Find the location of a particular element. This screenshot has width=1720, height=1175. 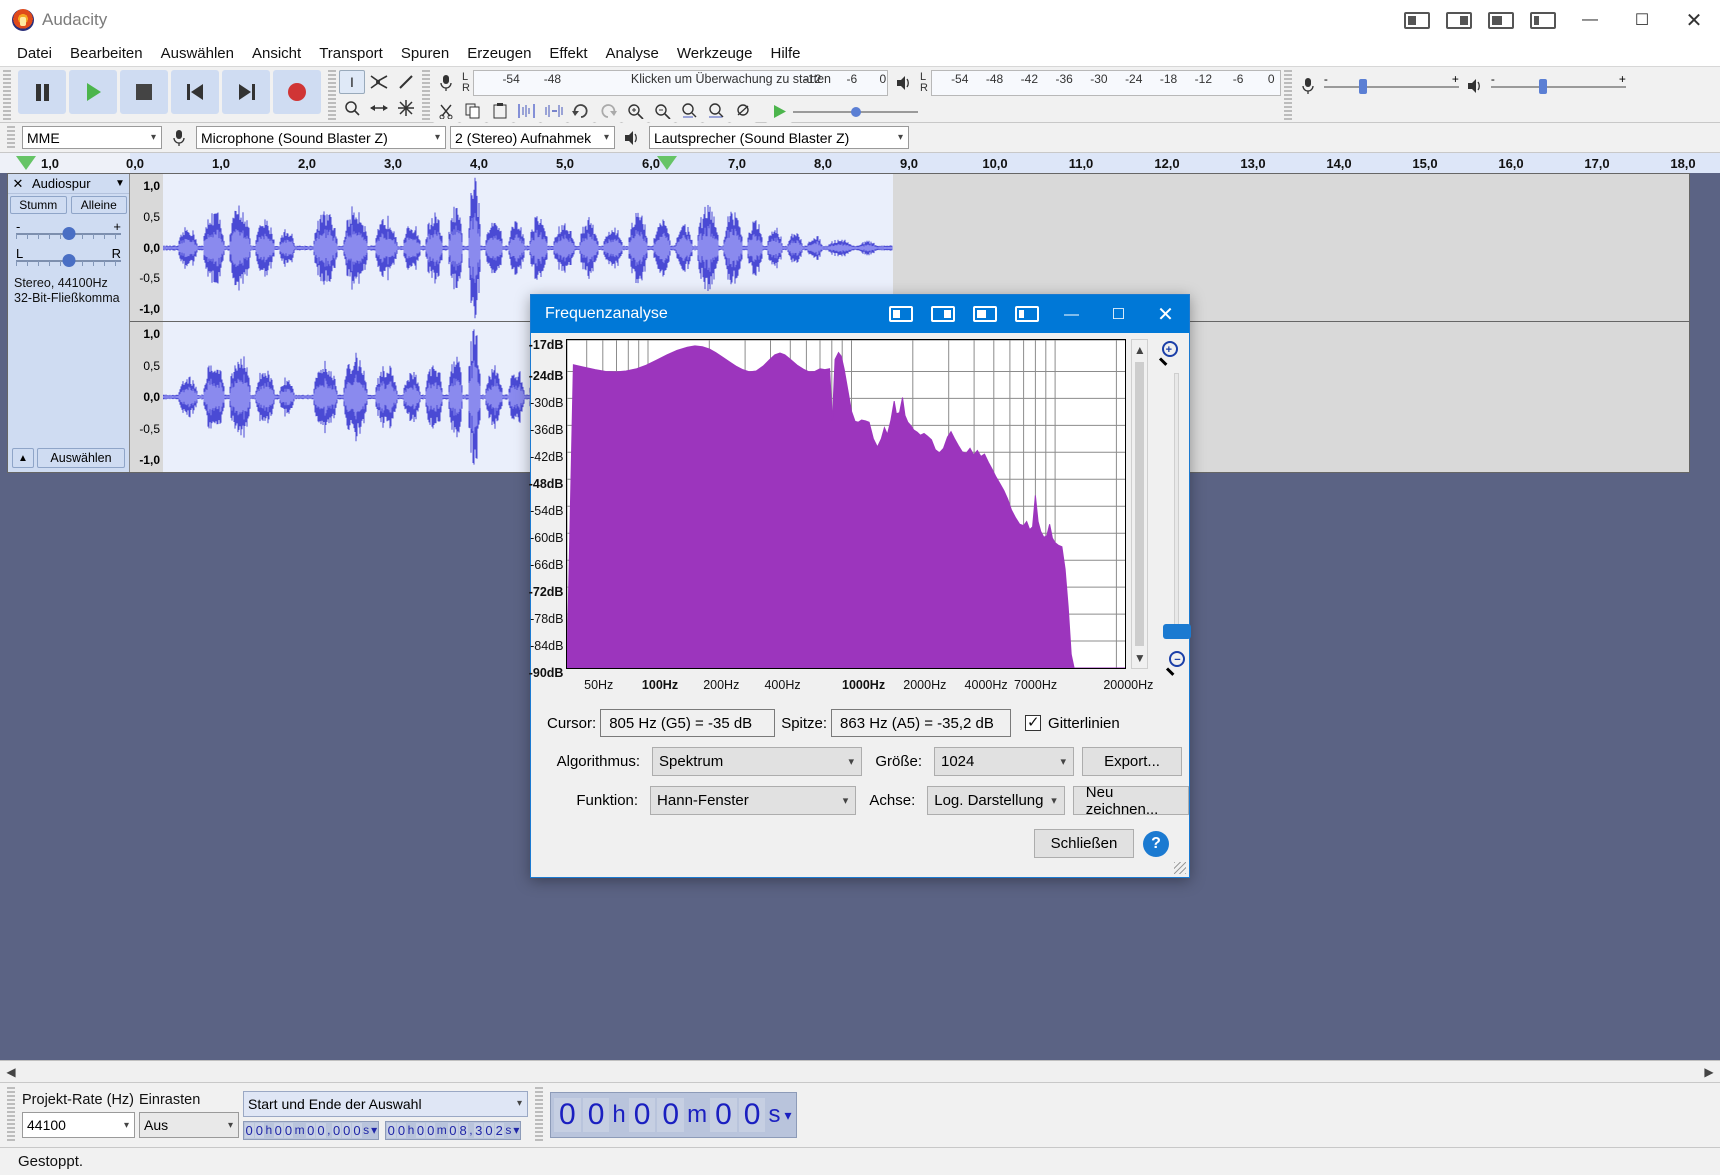

frequency-dialog-titlebar: Frequenzanalyse — ☐ ✕ is located at coordinates (860, 314).